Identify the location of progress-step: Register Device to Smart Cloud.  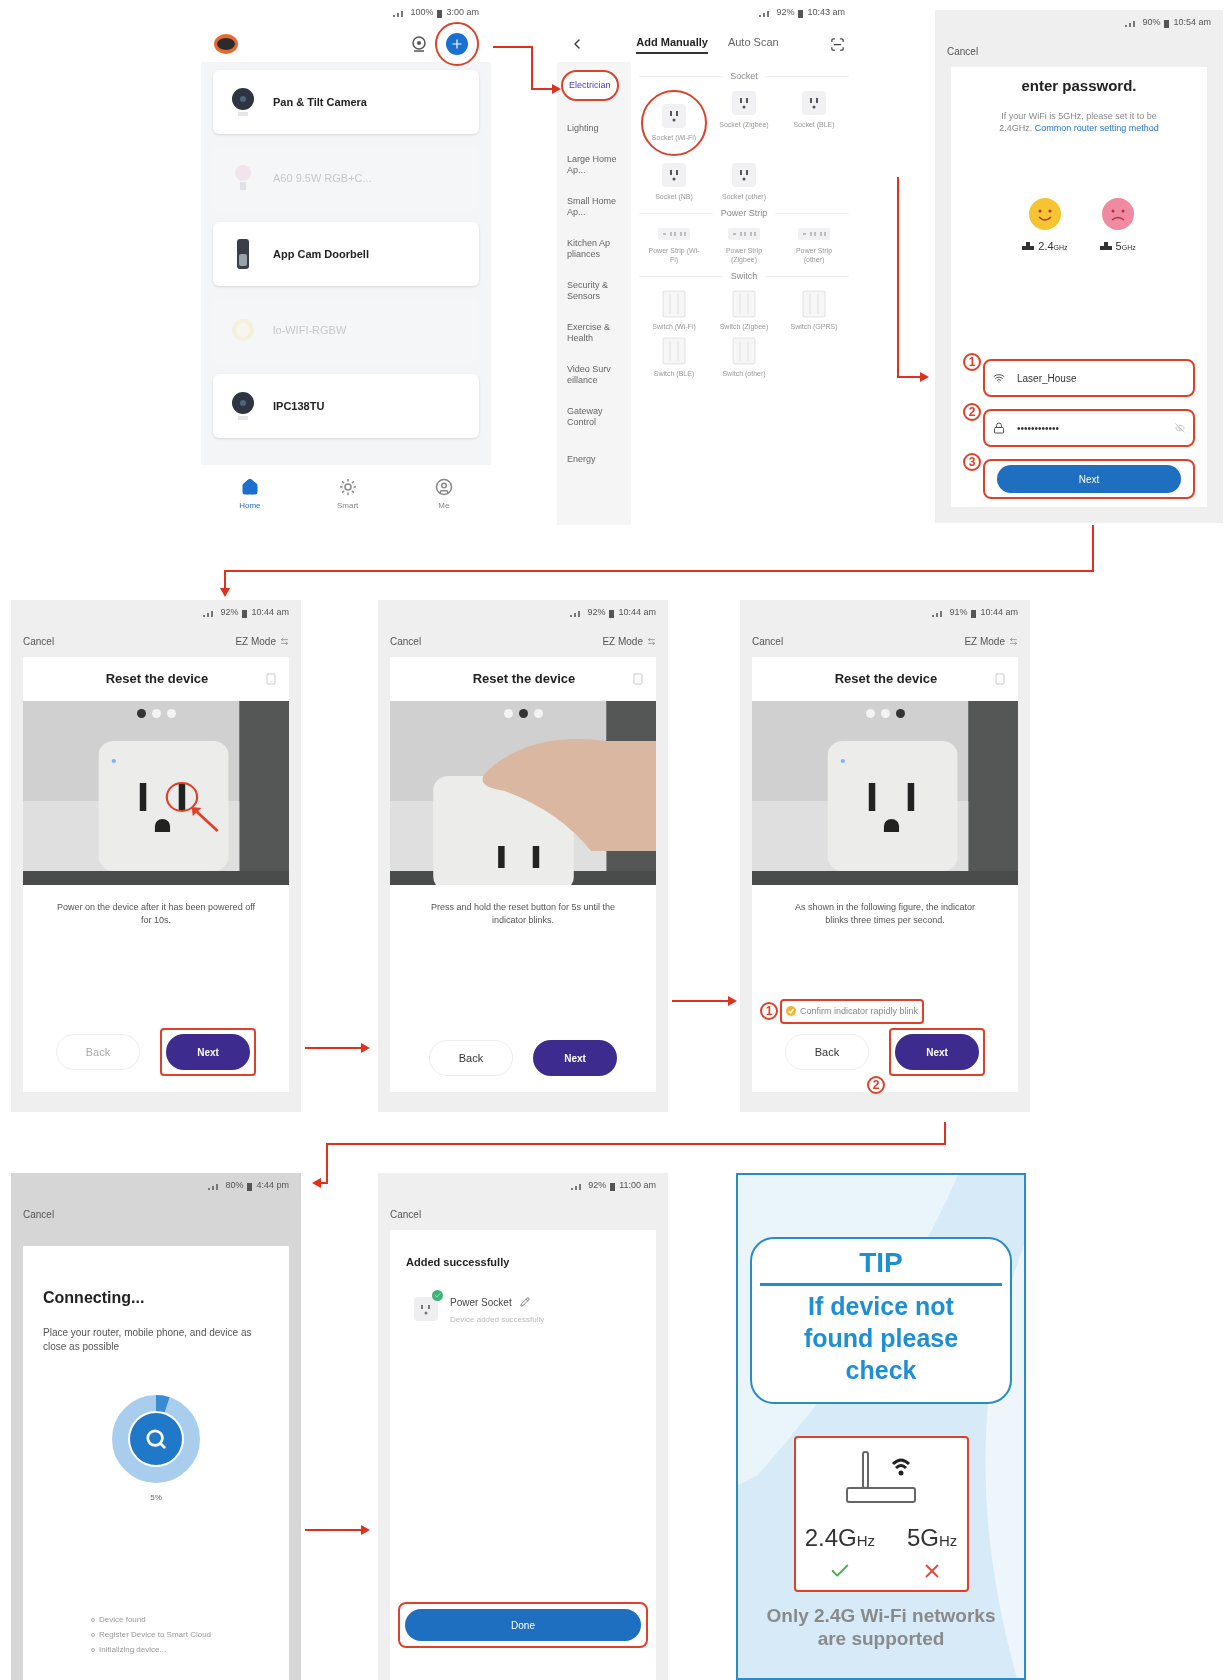
(155, 1635).